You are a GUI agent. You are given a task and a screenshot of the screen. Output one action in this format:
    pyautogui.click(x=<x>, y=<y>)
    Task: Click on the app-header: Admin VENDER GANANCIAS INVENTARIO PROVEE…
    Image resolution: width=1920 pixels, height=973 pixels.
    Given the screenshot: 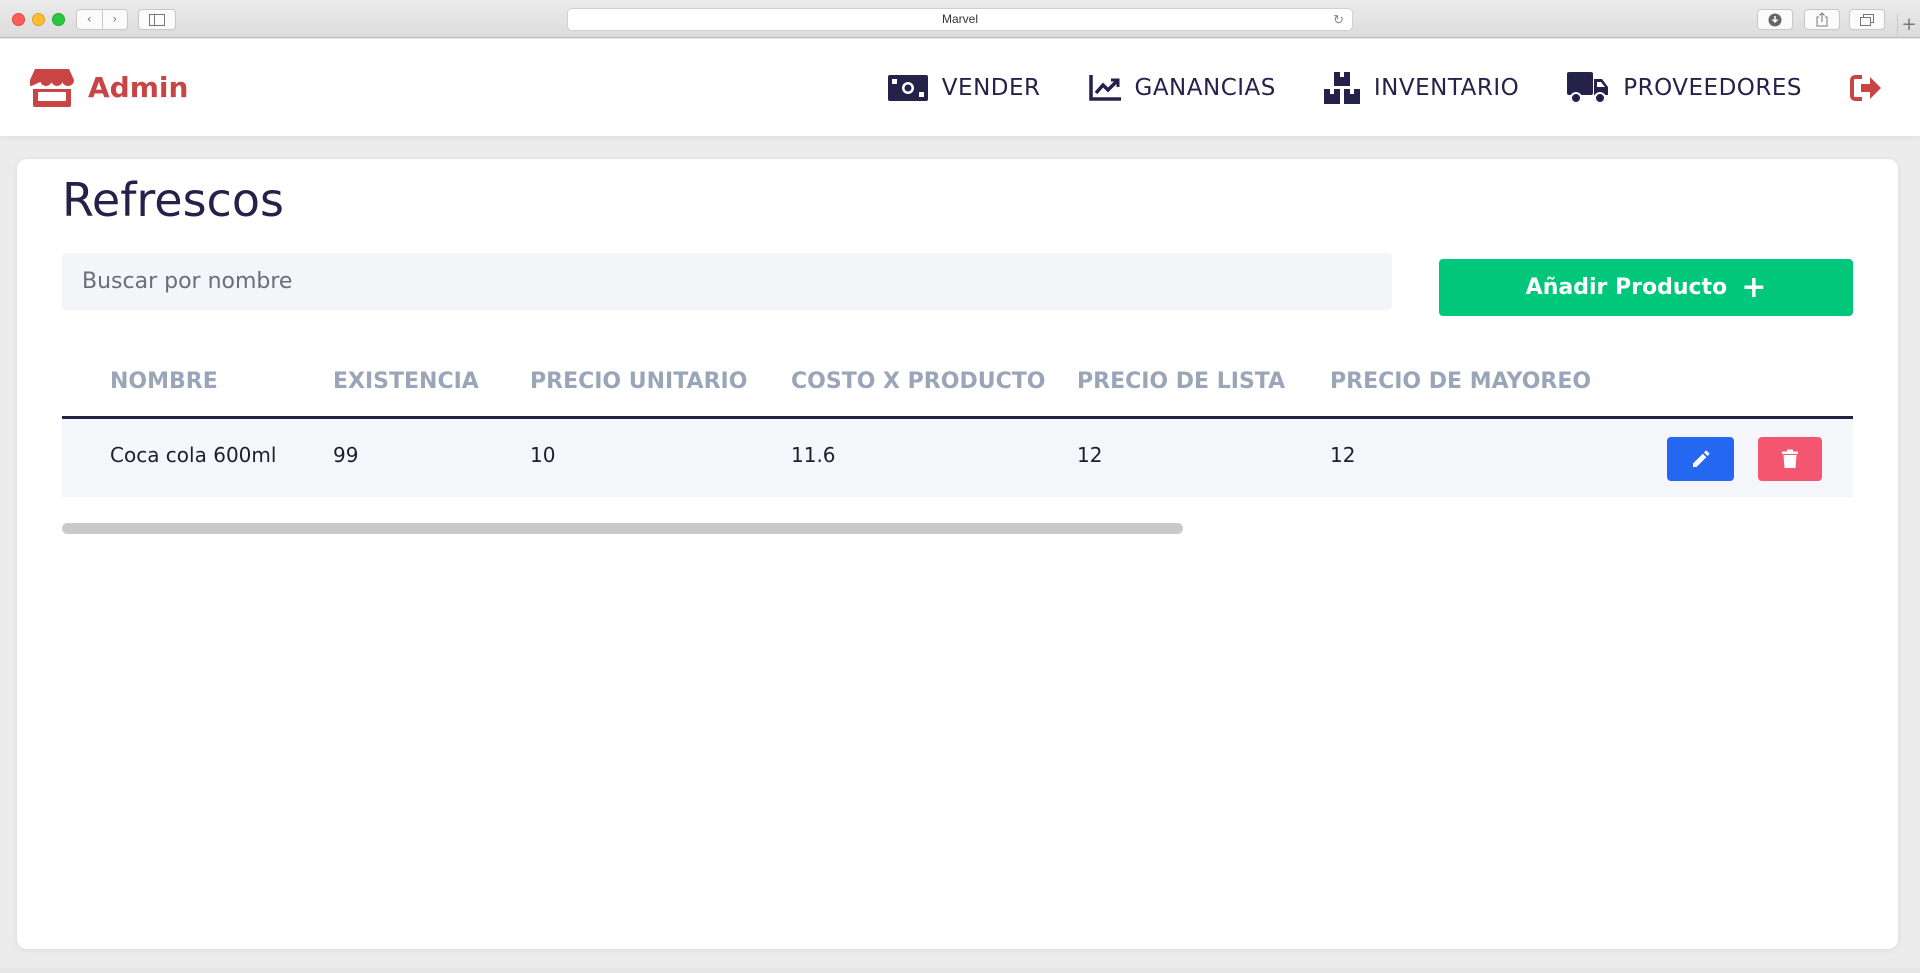 What is the action you would take?
    pyautogui.click(x=960, y=87)
    